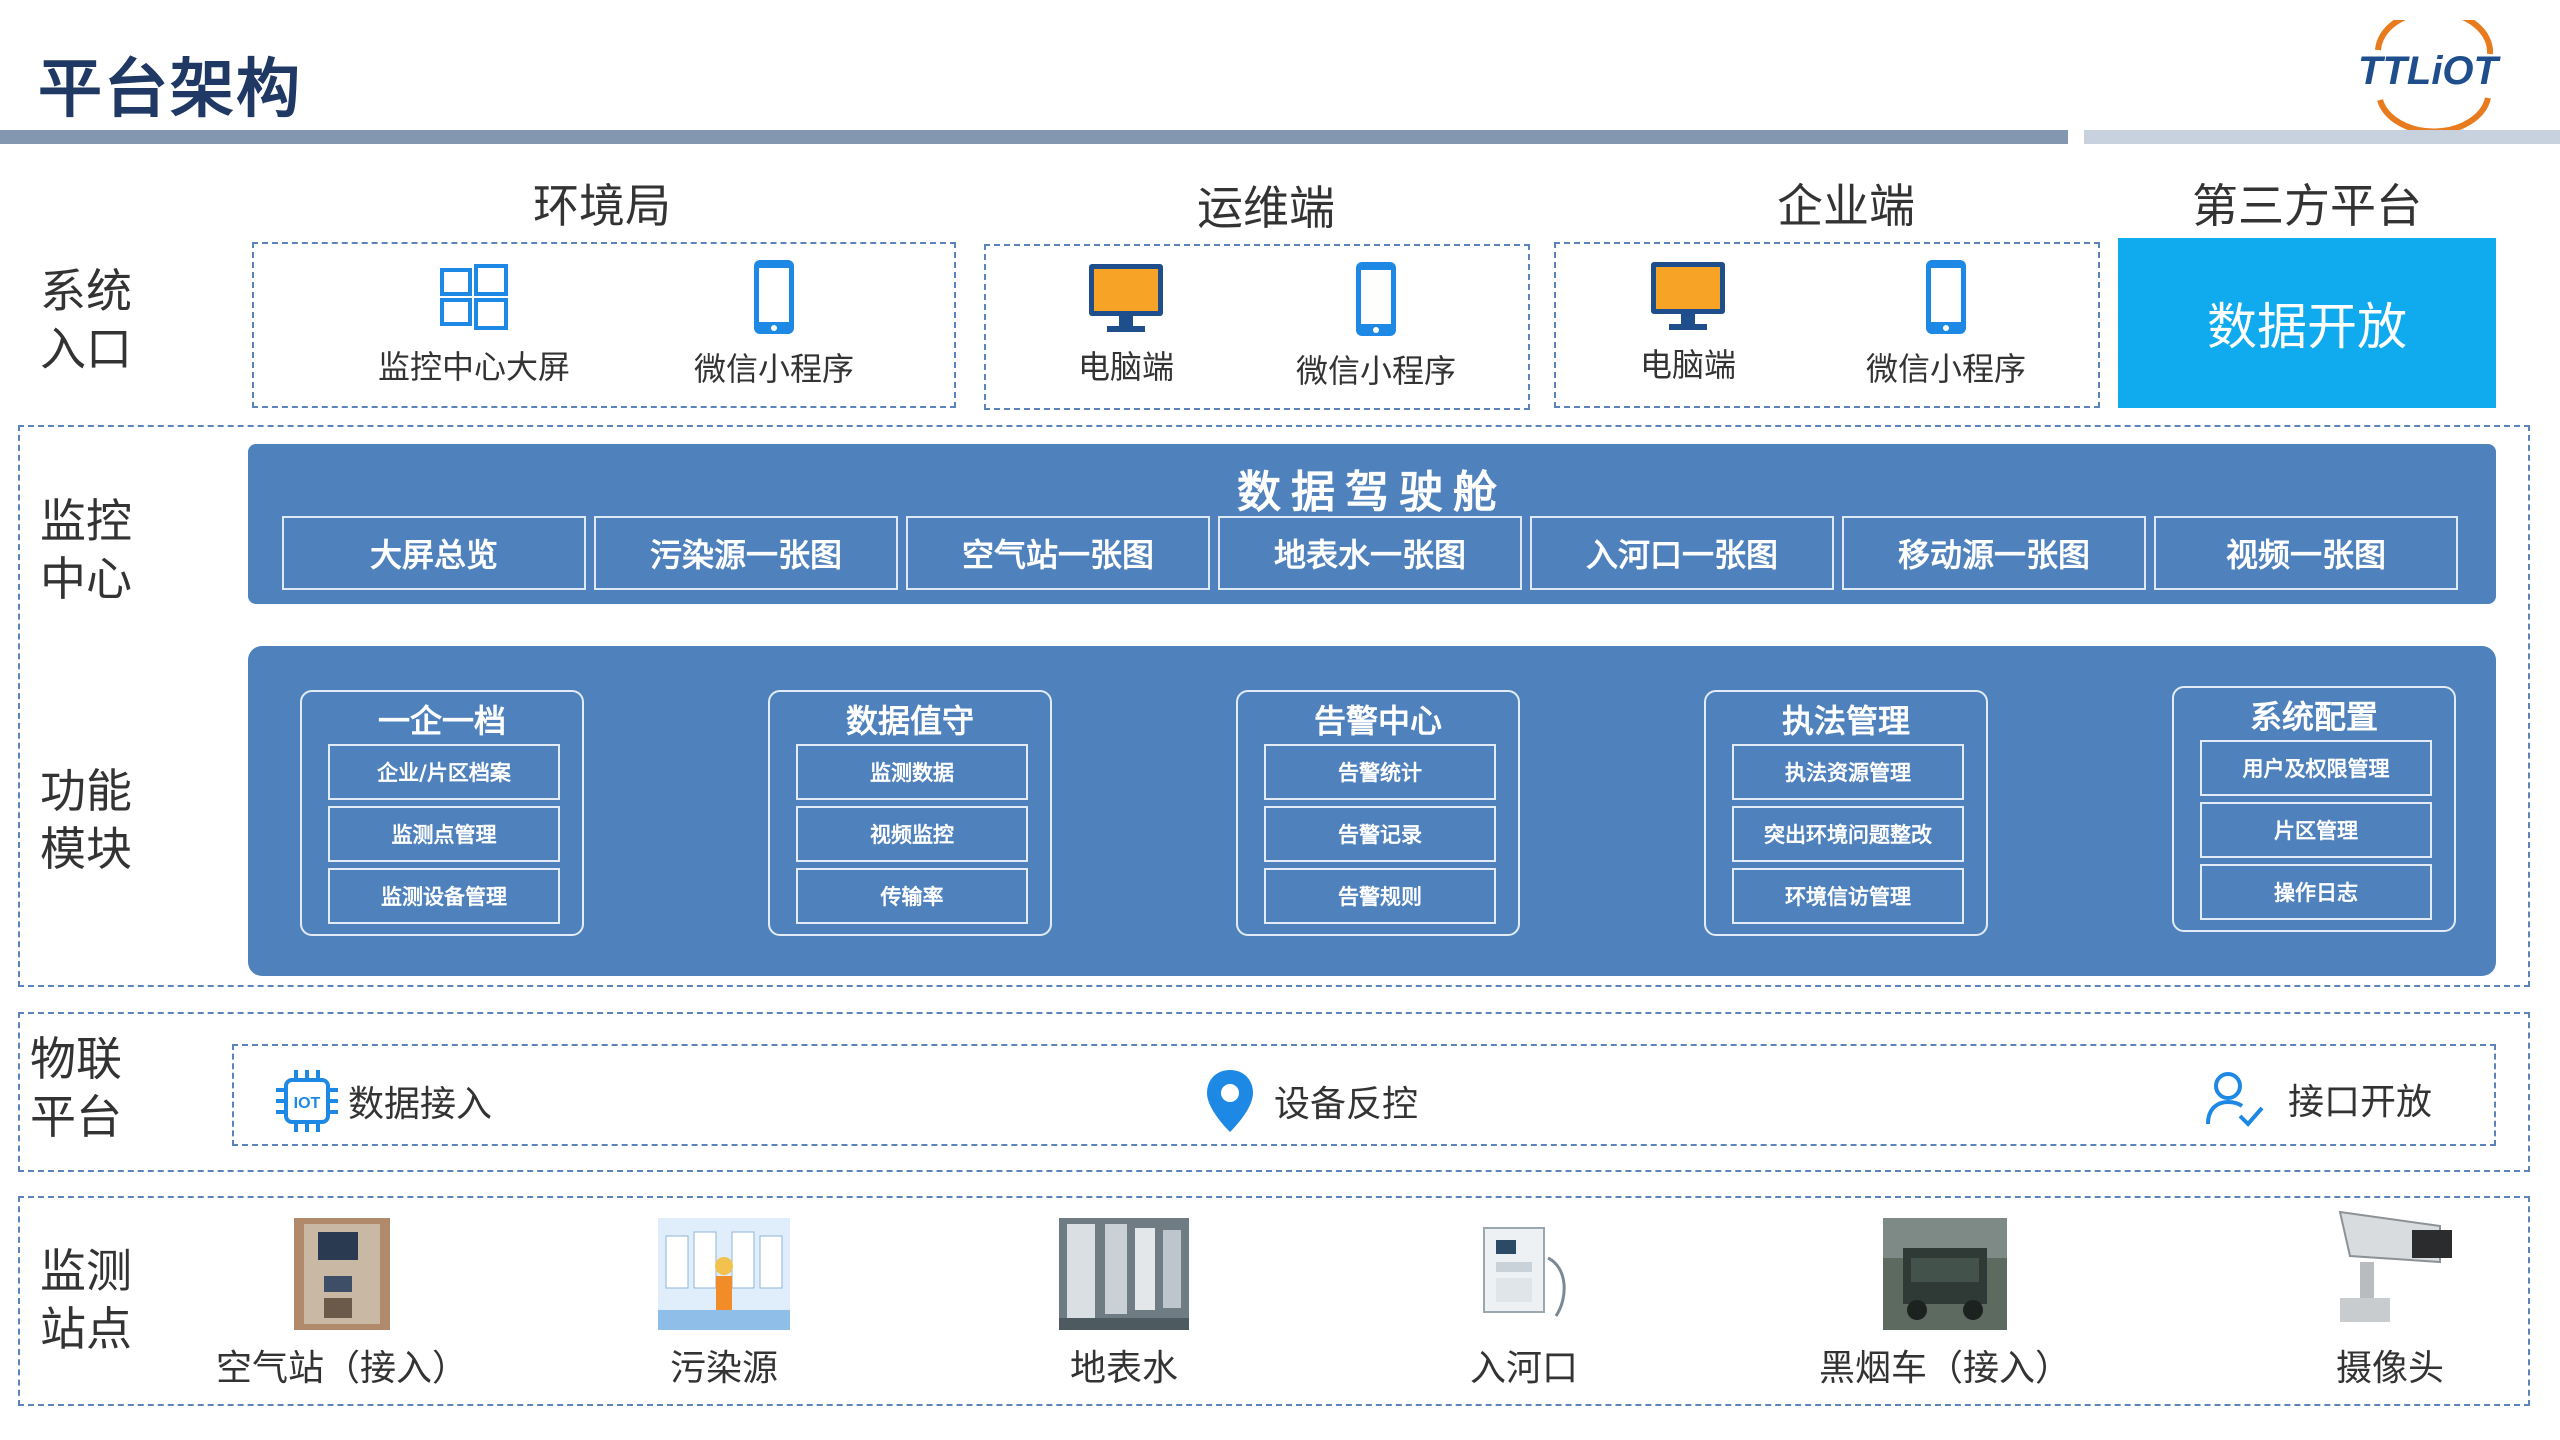 This screenshot has width=2560, height=1440. I want to click on header-divider, so click(1034, 137).